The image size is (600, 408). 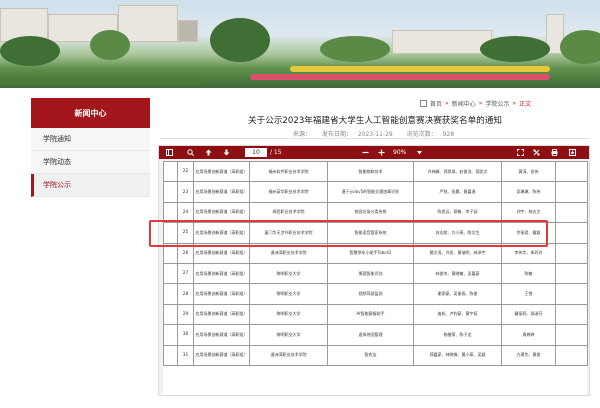 I want to click on sidebar-toggle-icon, so click(x=169, y=152).